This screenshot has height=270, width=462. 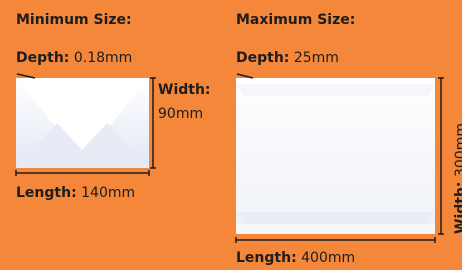 What do you see at coordinates (328, 258) in the screenshot?
I see `max-length-value: 400mm` at bounding box center [328, 258].